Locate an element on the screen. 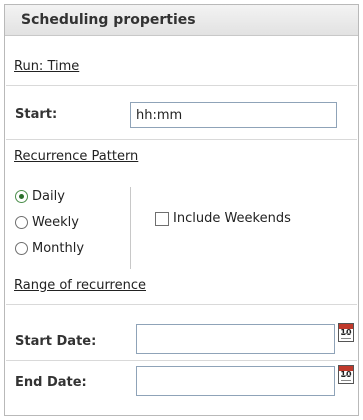 This screenshot has height=420, width=363. radio-weekly: Weekly is located at coordinates (47, 222).